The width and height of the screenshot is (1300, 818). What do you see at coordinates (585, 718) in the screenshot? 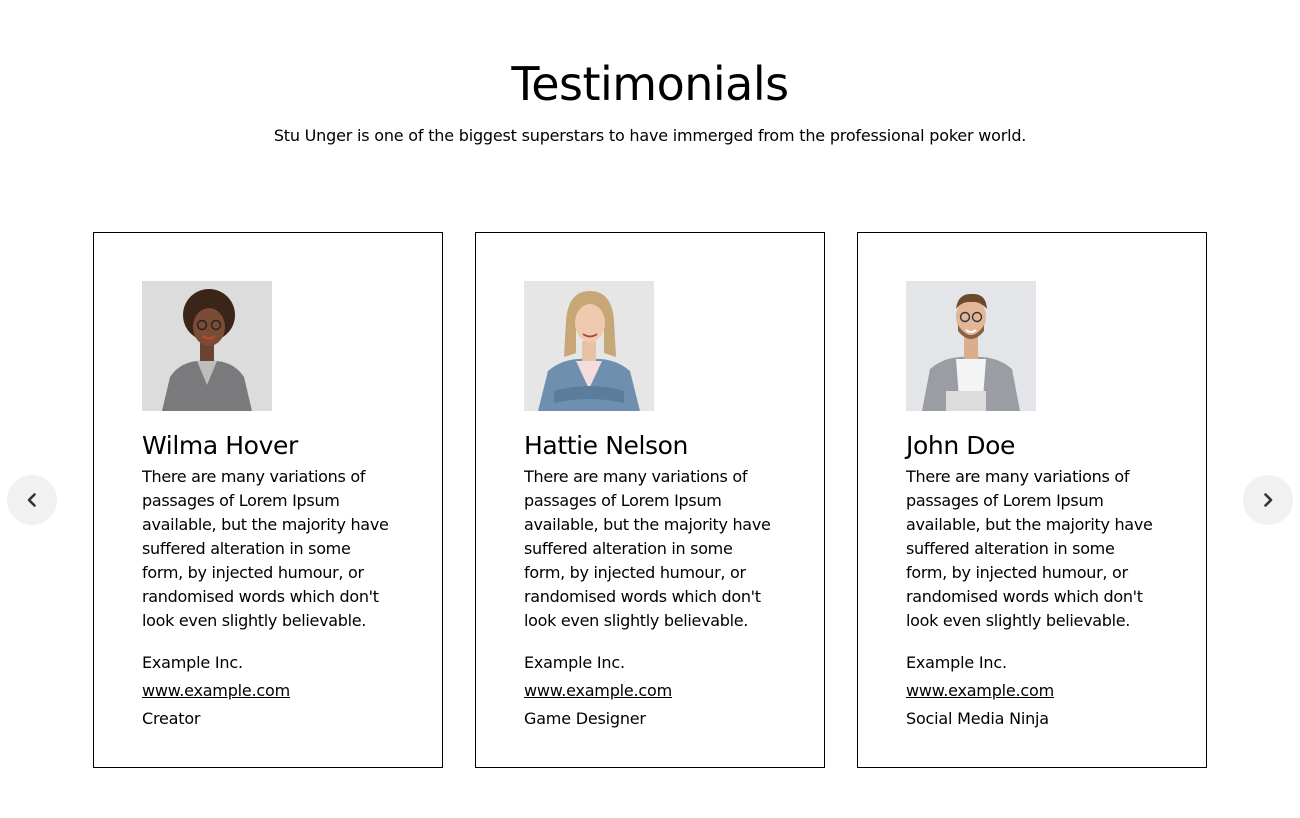
I see `testimonial-role: Game Designer` at bounding box center [585, 718].